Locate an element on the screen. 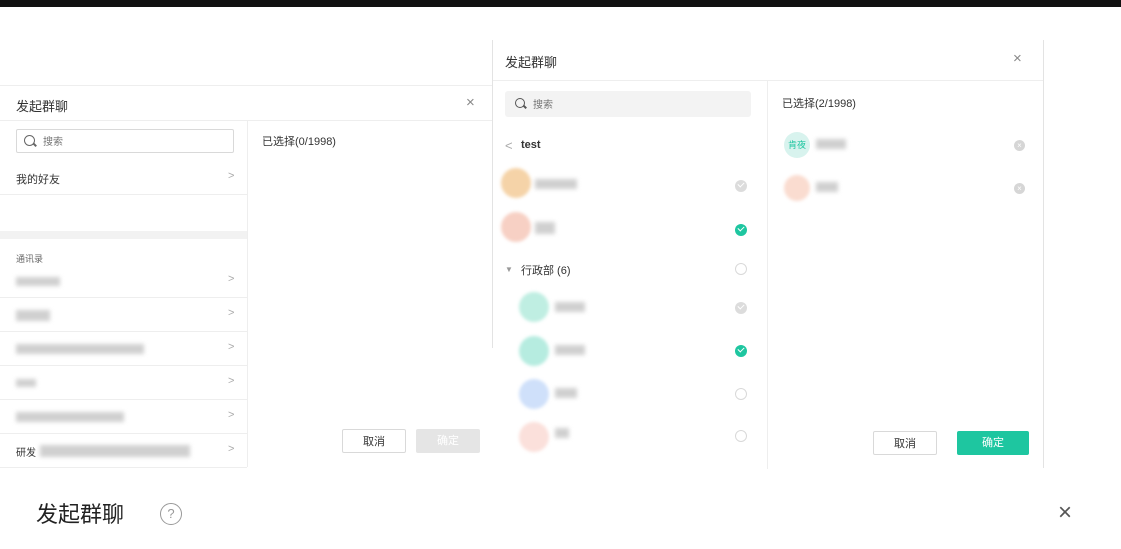 This screenshot has width=1121, height=549. caret-down-icon: ▼ is located at coordinates (509, 269).